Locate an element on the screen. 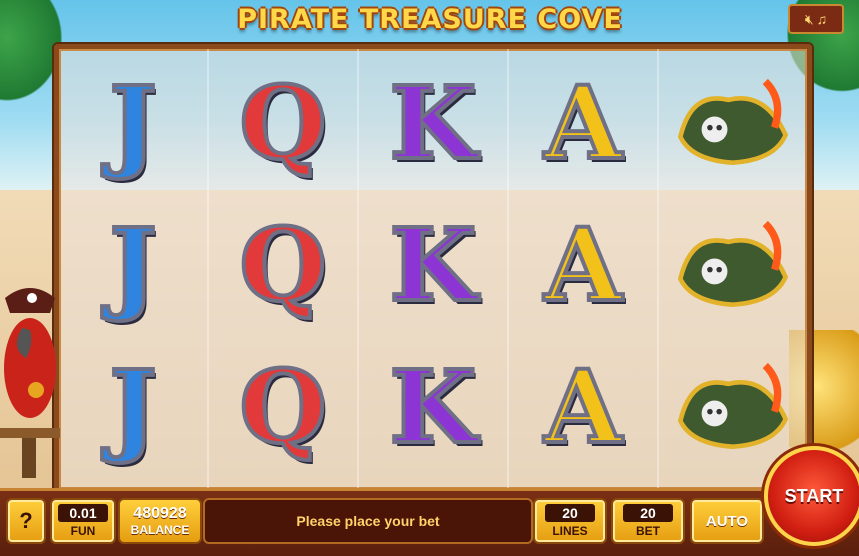 The image size is (859, 556). lines-button: 20 LINES is located at coordinates (570, 521).